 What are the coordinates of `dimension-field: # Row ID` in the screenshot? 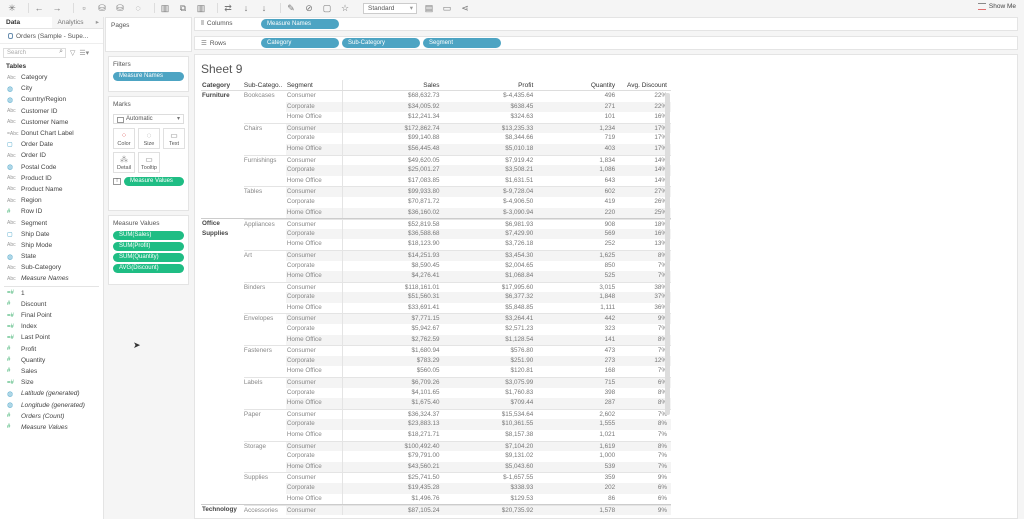 It's located at (51, 211).